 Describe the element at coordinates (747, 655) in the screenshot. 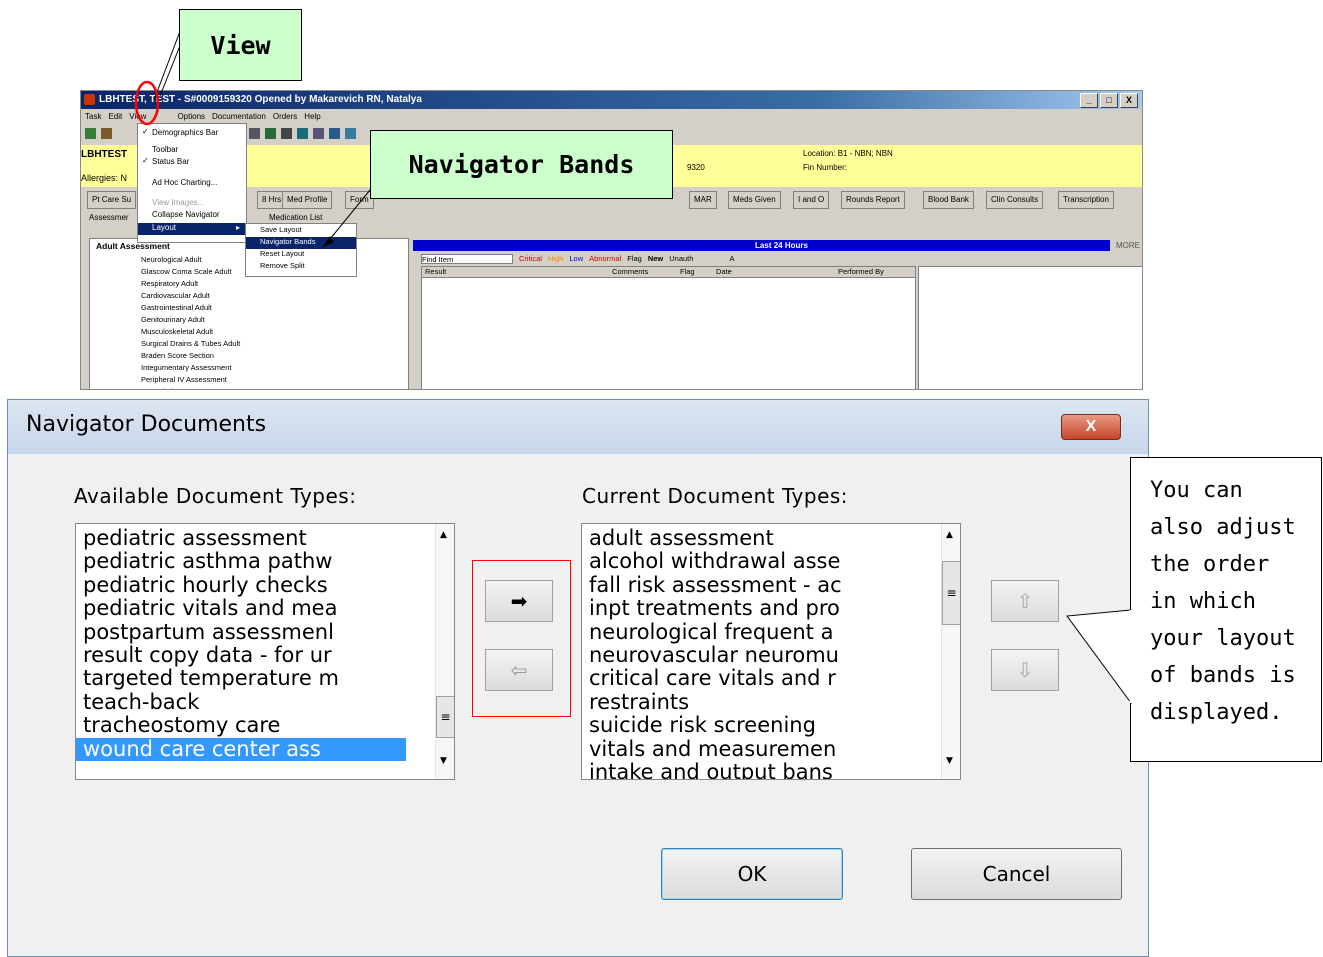

I see `current-type-item: neurovascular neuromu` at that location.